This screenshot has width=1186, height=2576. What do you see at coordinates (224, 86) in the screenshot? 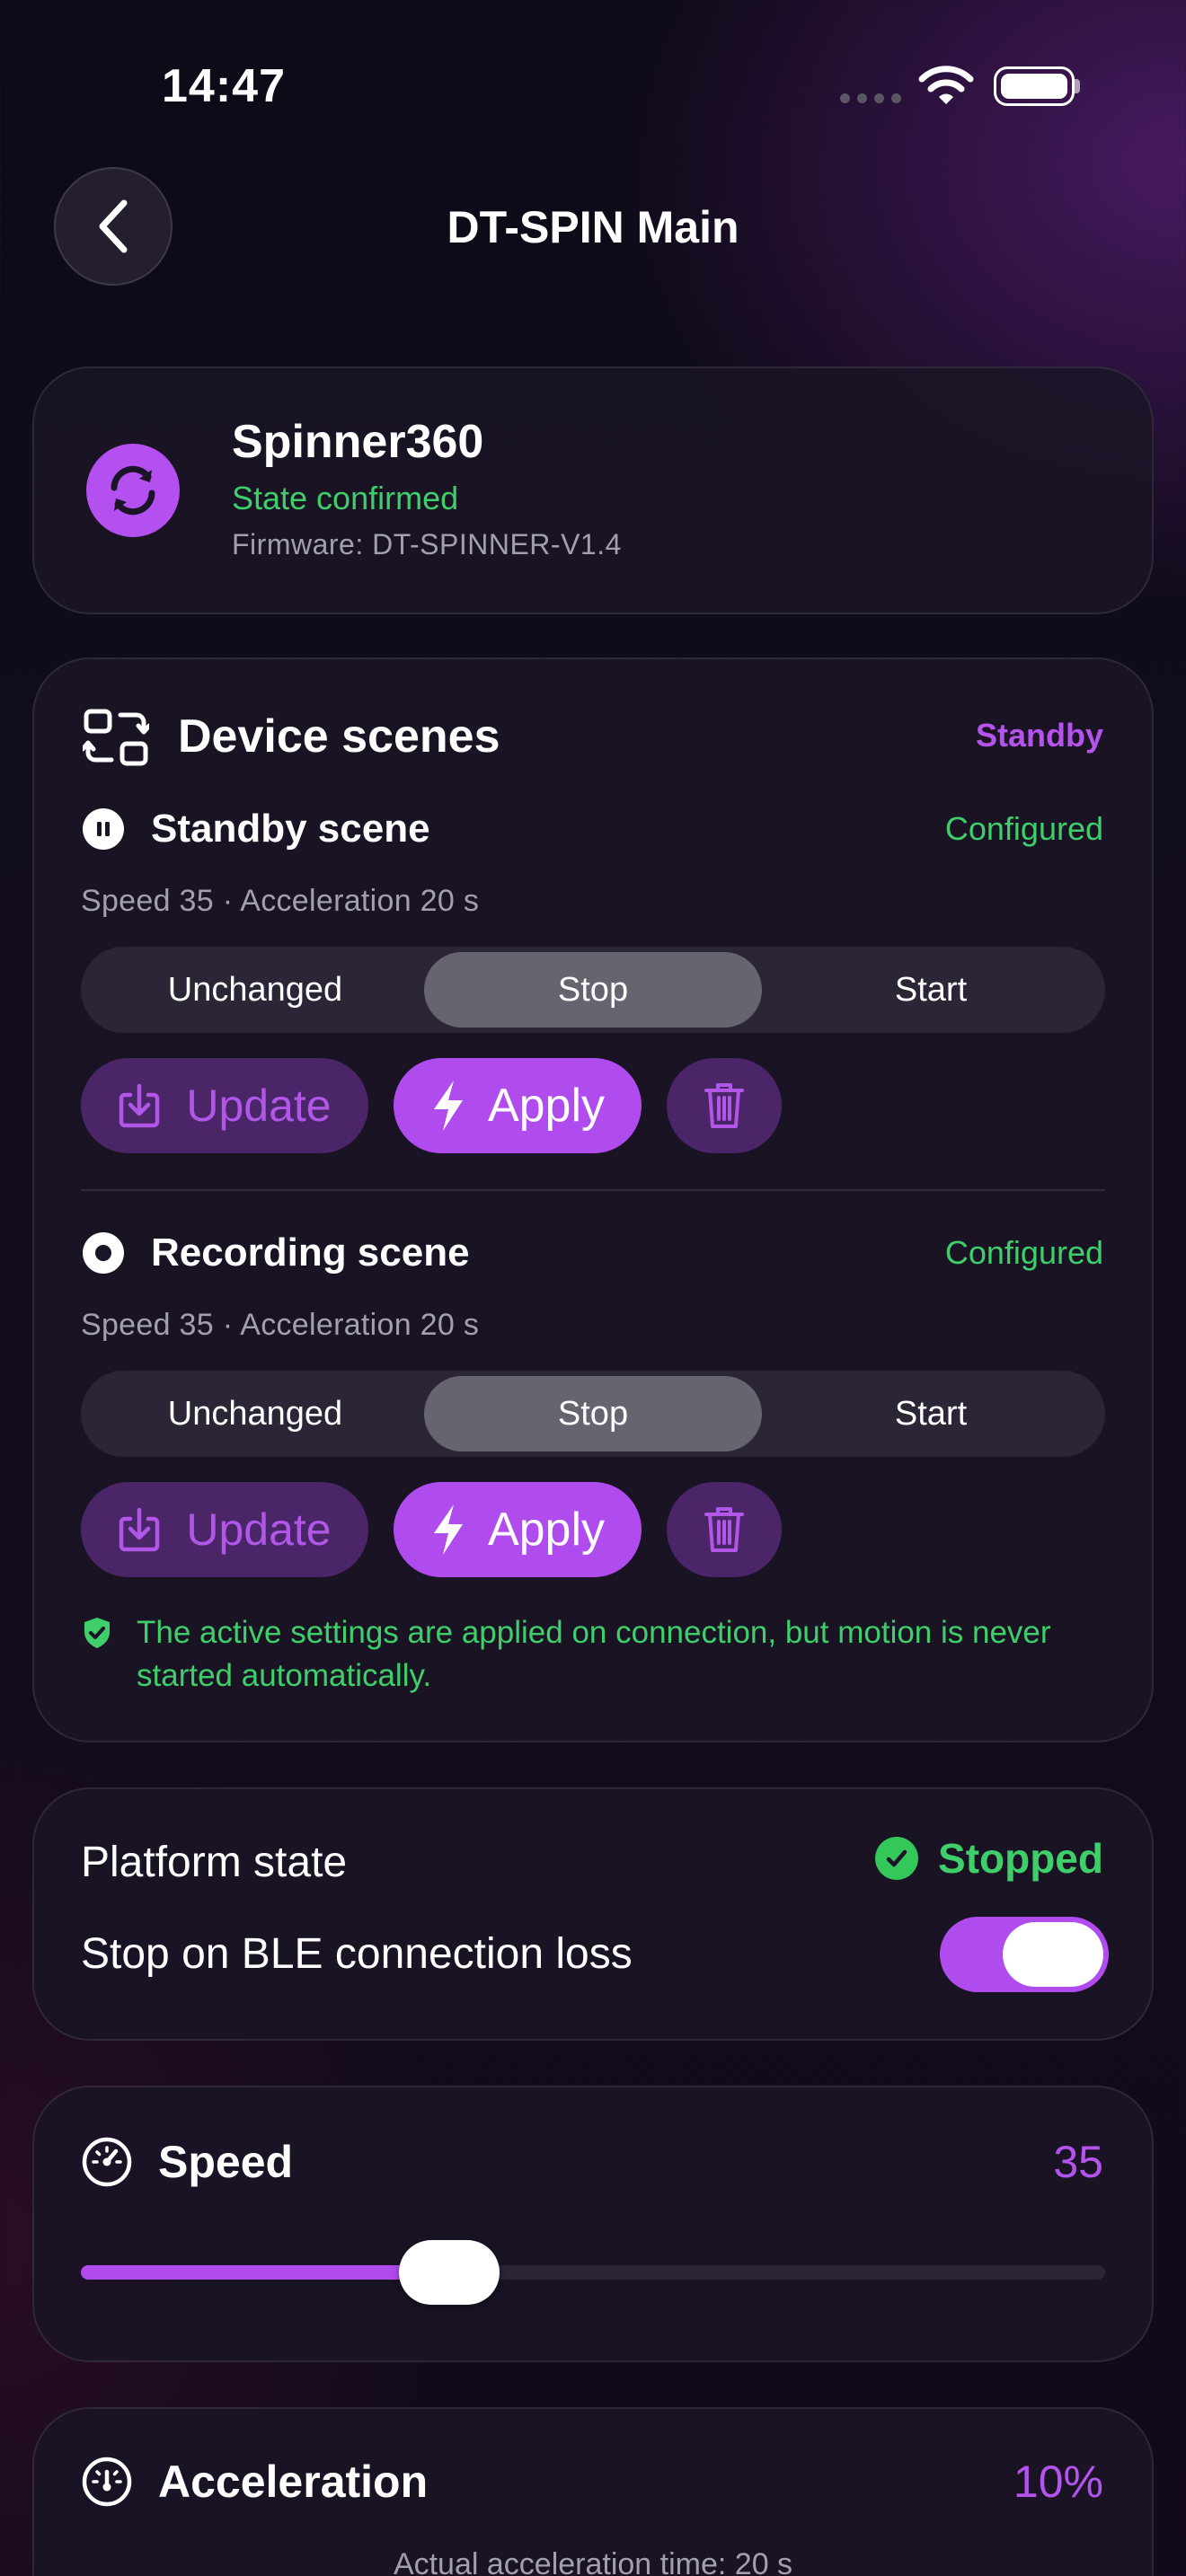
I see `status-time: 14:47` at bounding box center [224, 86].